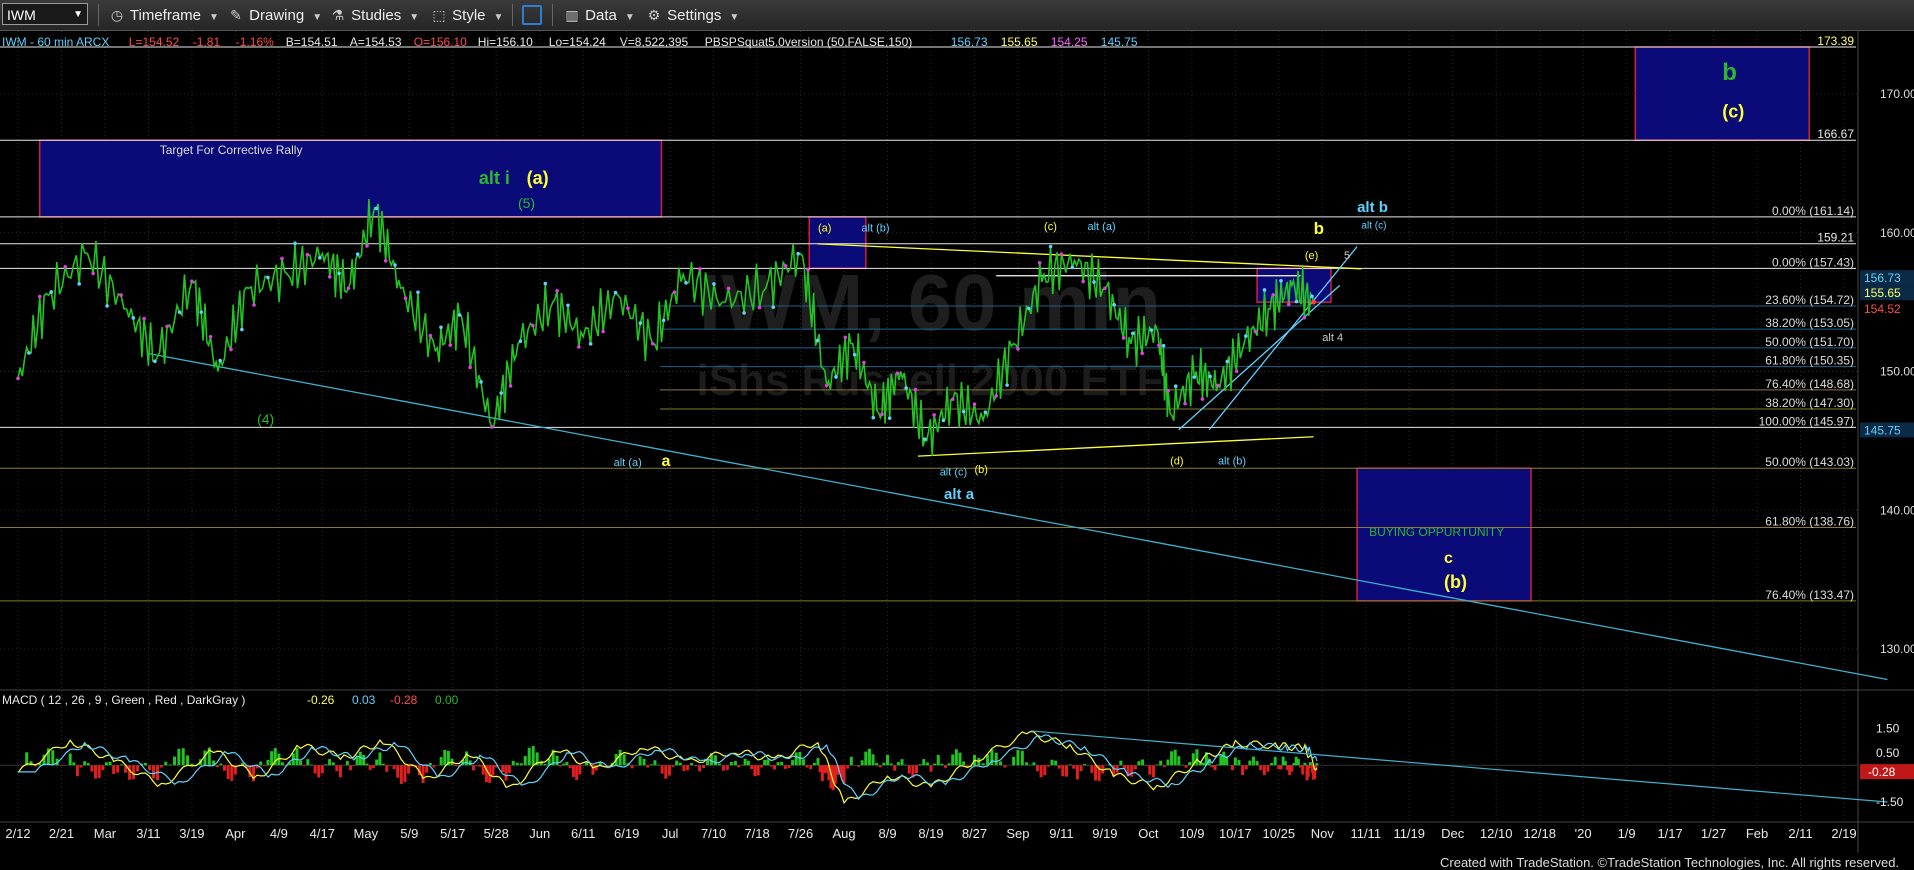 The height and width of the screenshot is (870, 1914). What do you see at coordinates (1897, 510) in the screenshot?
I see `price-tick-label: 140.00` at bounding box center [1897, 510].